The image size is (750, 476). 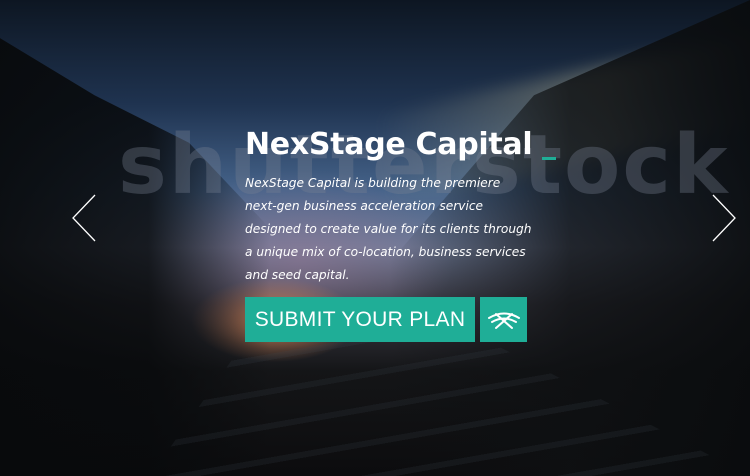 I want to click on logo-button, so click(x=503, y=319).